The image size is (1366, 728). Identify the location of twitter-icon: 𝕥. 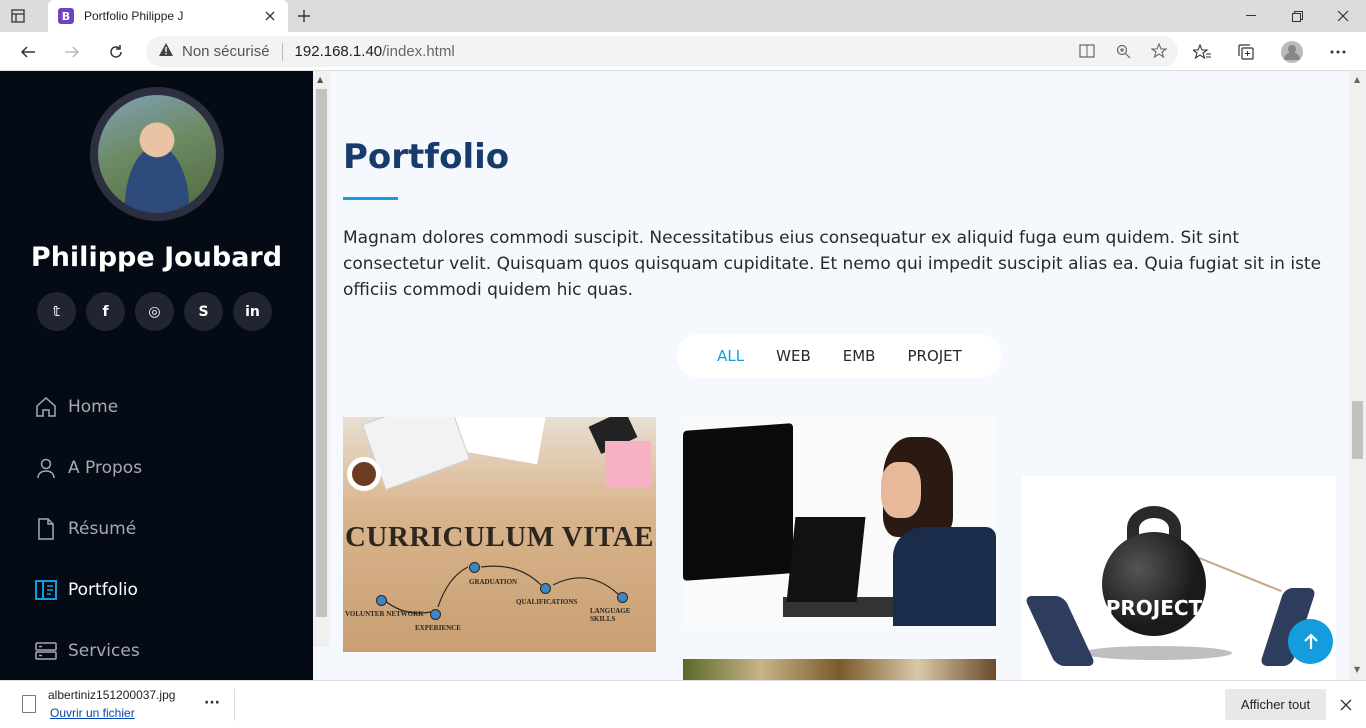
(56, 311).